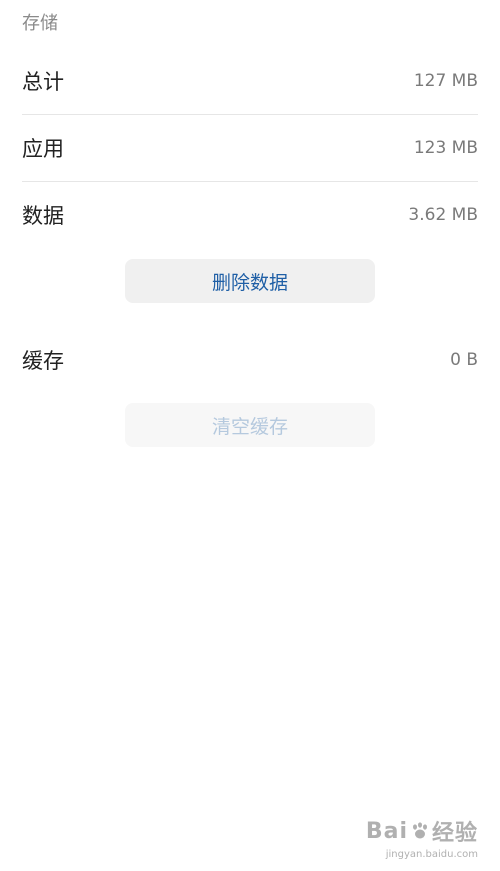 Image resolution: width=500 pixels, height=871 pixels. I want to click on total-label: 总计, so click(43, 82).